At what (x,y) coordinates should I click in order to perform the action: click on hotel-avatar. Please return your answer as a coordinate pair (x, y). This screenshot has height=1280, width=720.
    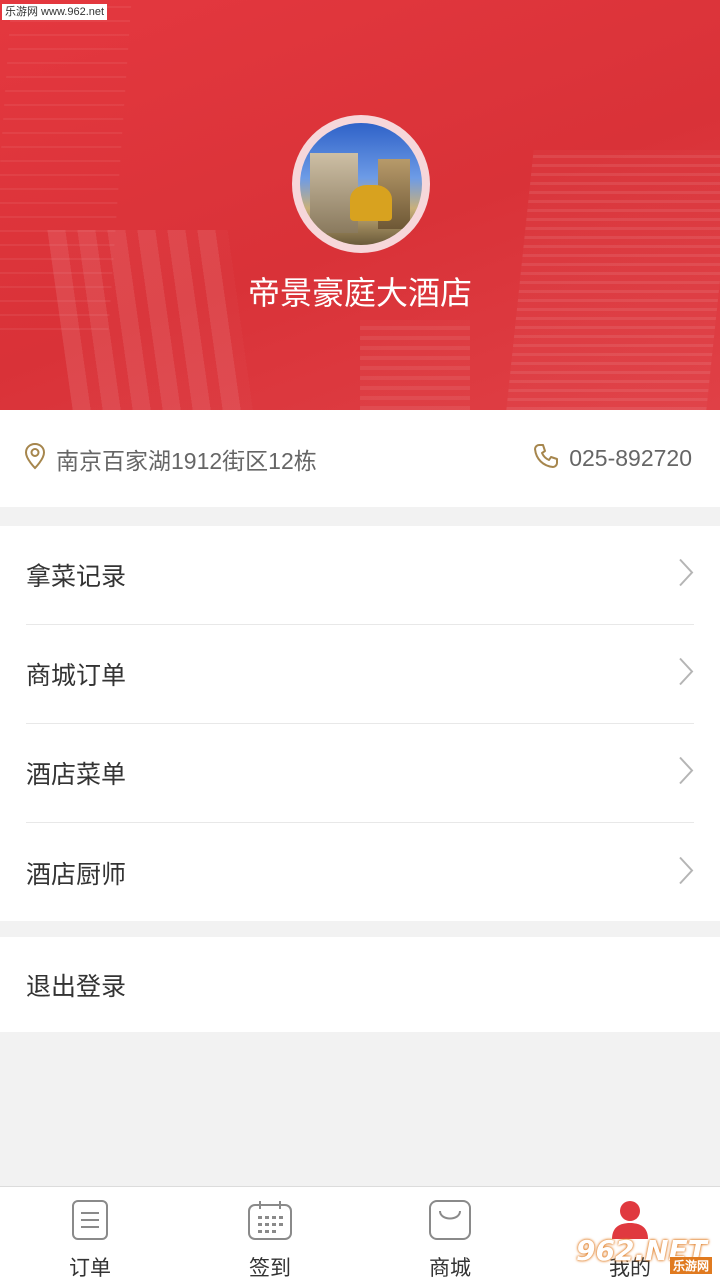
    Looking at the image, I should click on (361, 184).